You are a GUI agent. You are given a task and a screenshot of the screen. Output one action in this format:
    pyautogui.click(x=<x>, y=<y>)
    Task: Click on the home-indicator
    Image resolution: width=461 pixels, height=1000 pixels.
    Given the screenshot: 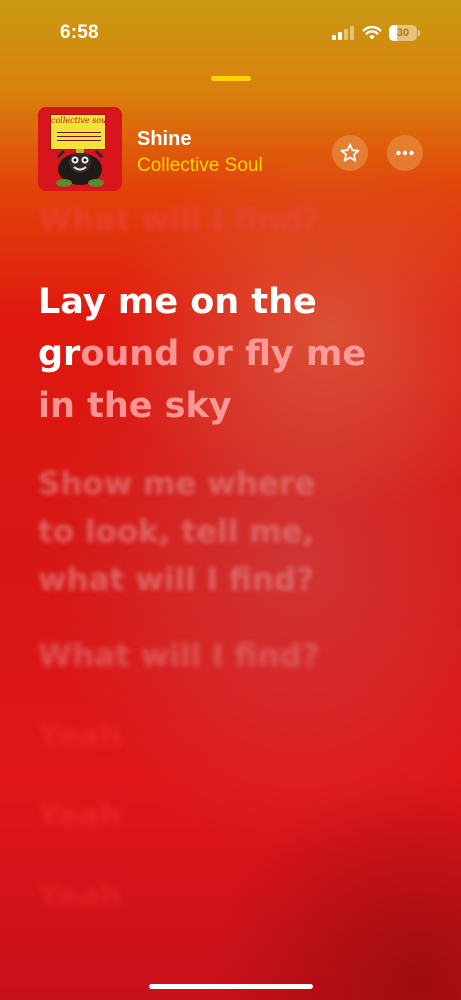 What is the action you would take?
    pyautogui.click(x=231, y=986)
    